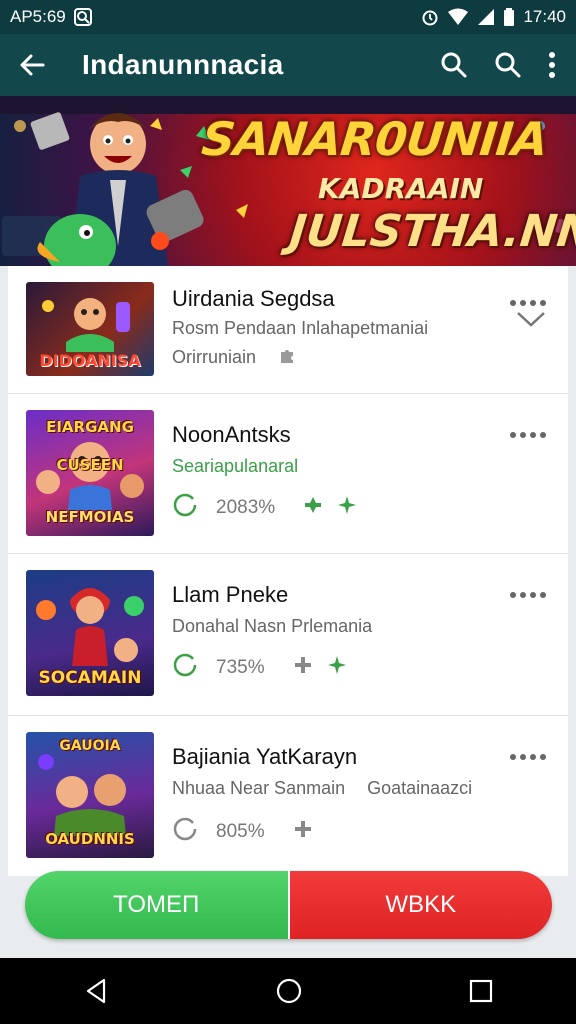 This screenshot has height=1024, width=576. Describe the element at coordinates (90, 633) in the screenshot. I see `game-thumbnail: SOCAMAIN` at that location.